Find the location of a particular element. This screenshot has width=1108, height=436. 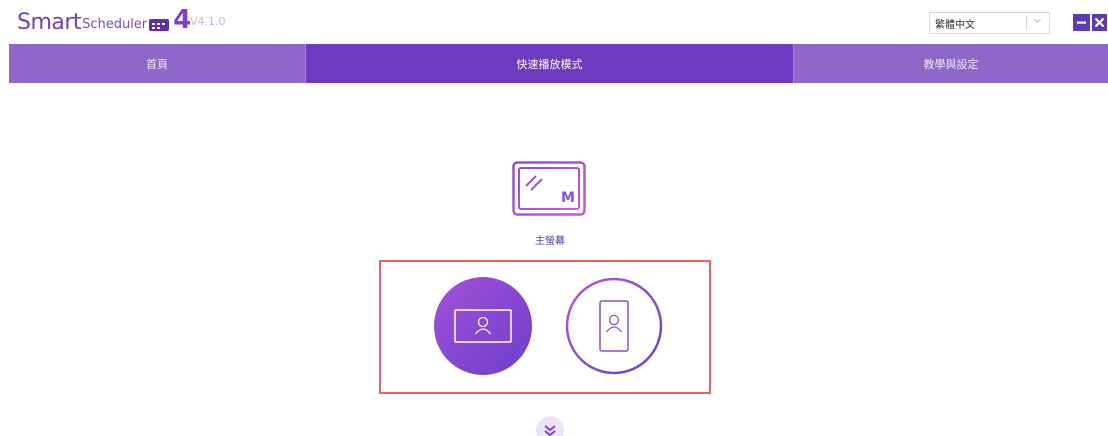

close-icon is located at coordinates (1099, 22).